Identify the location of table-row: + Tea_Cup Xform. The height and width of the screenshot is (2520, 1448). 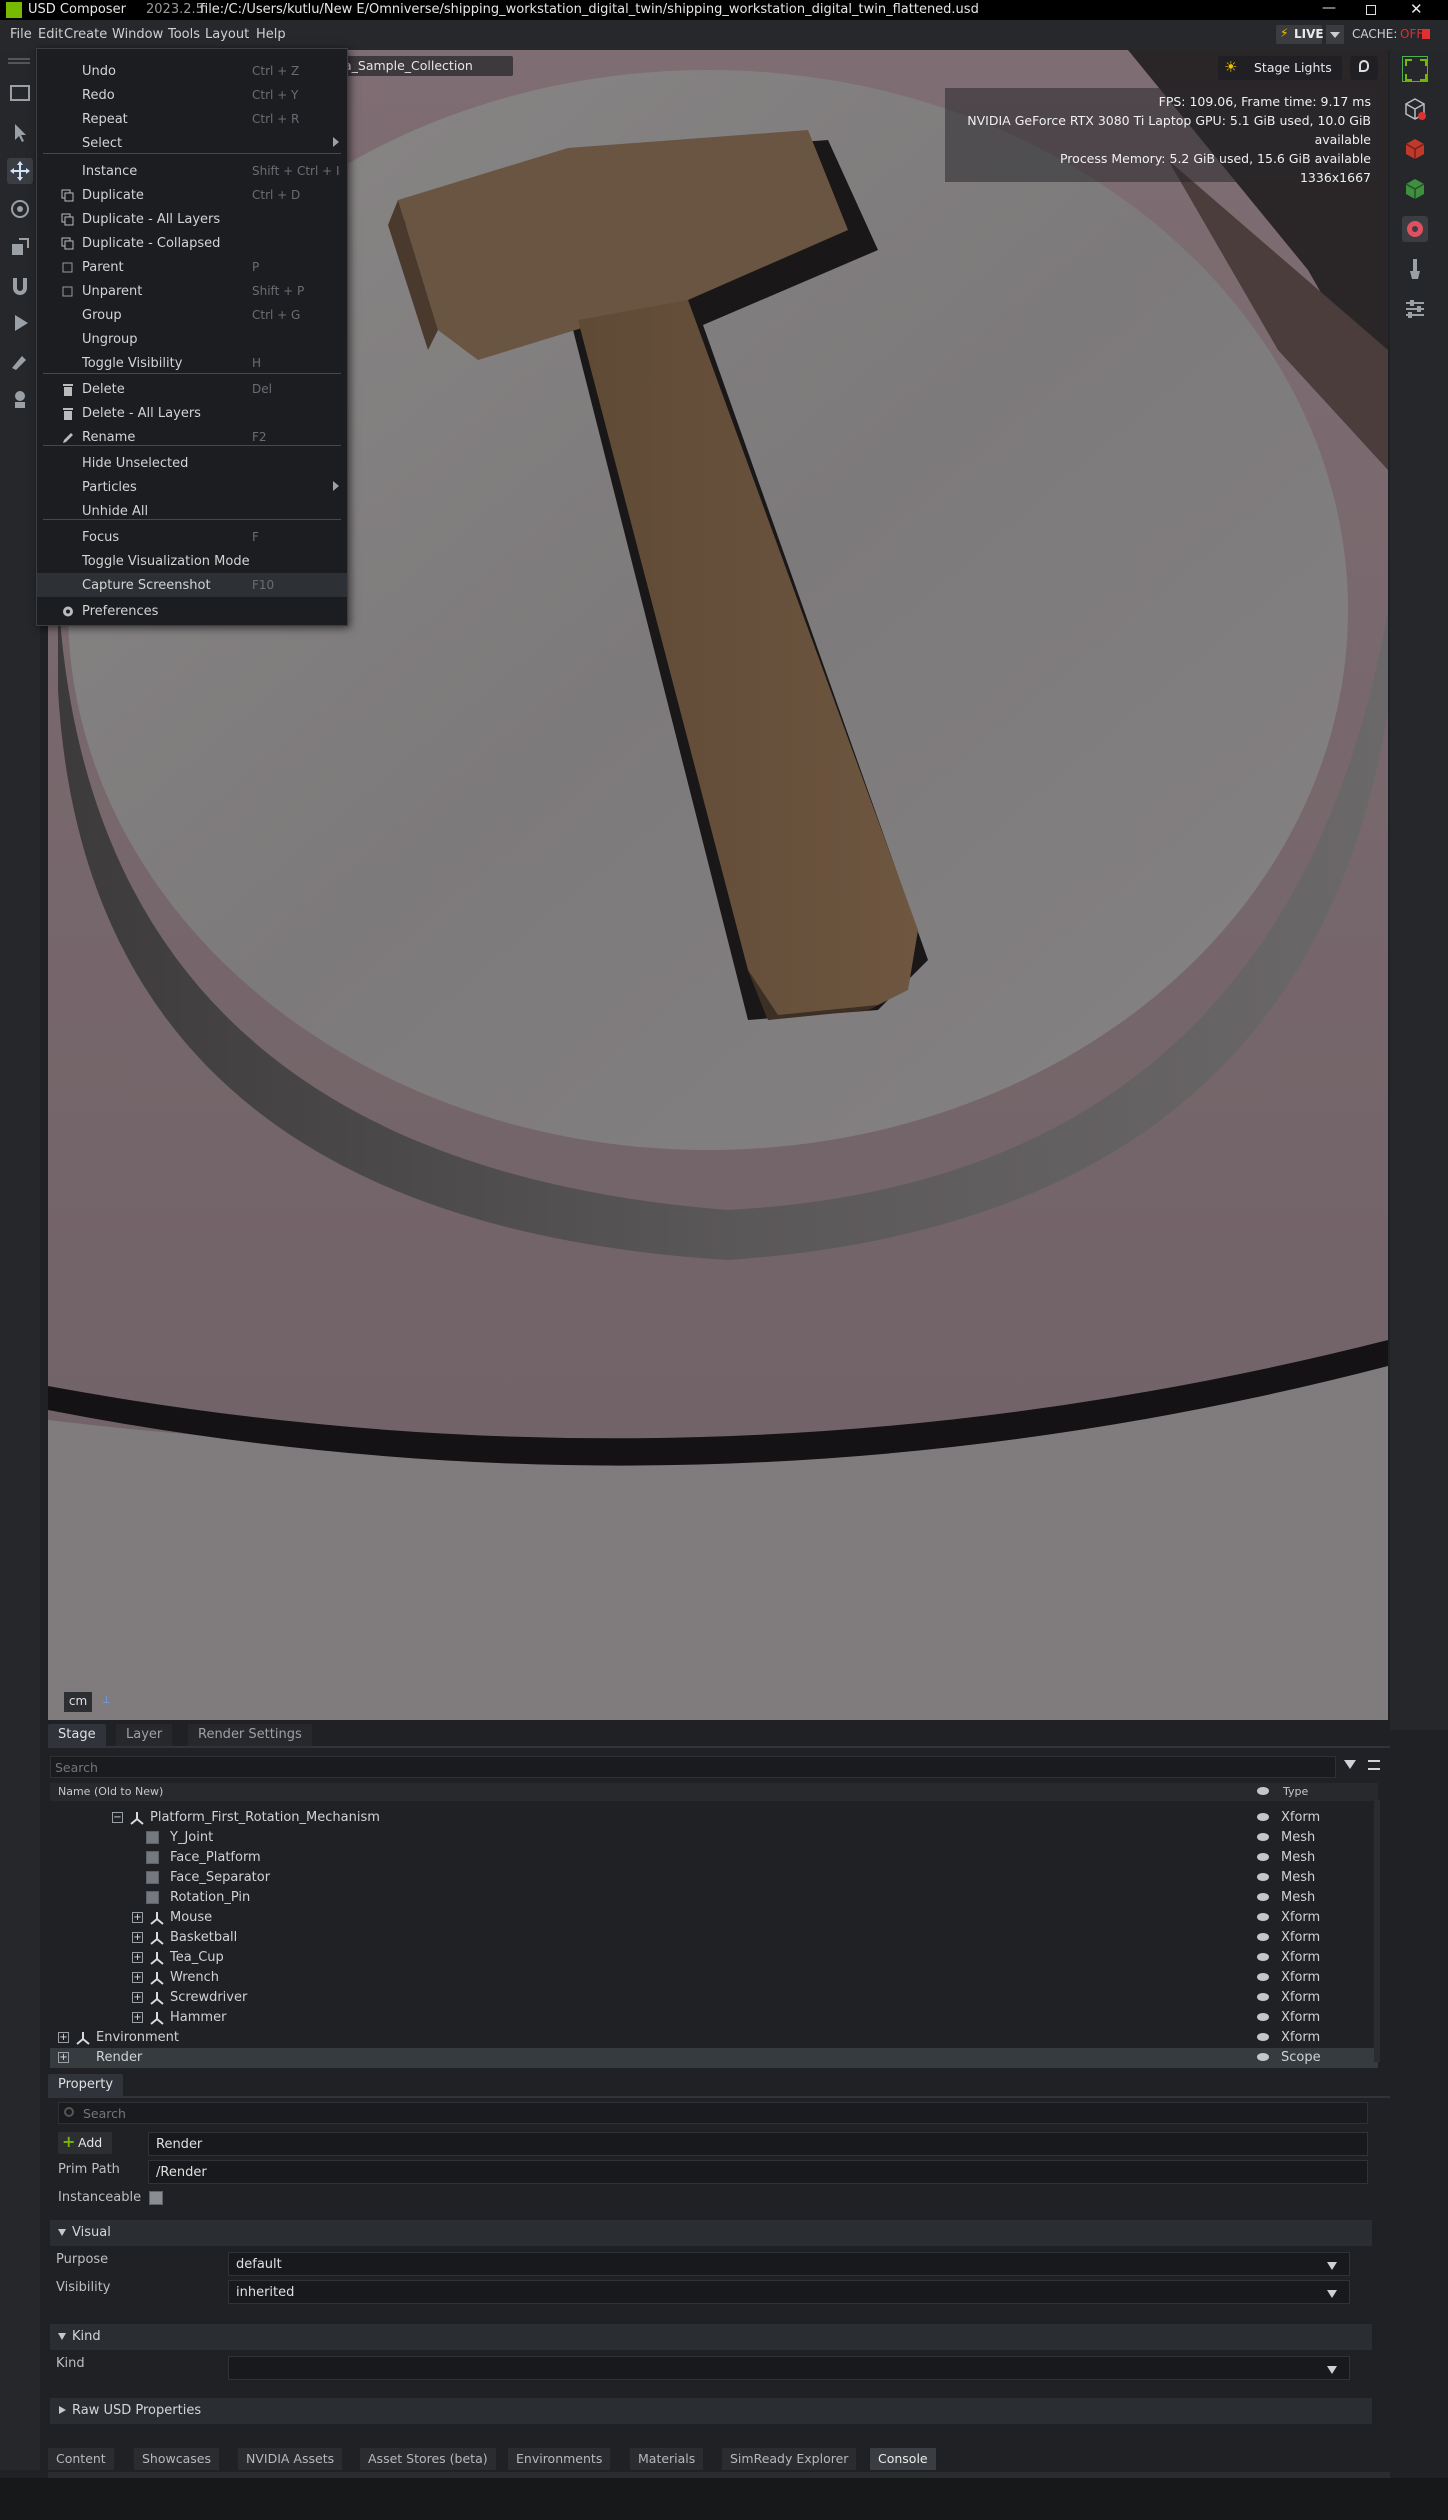
(714, 1958).